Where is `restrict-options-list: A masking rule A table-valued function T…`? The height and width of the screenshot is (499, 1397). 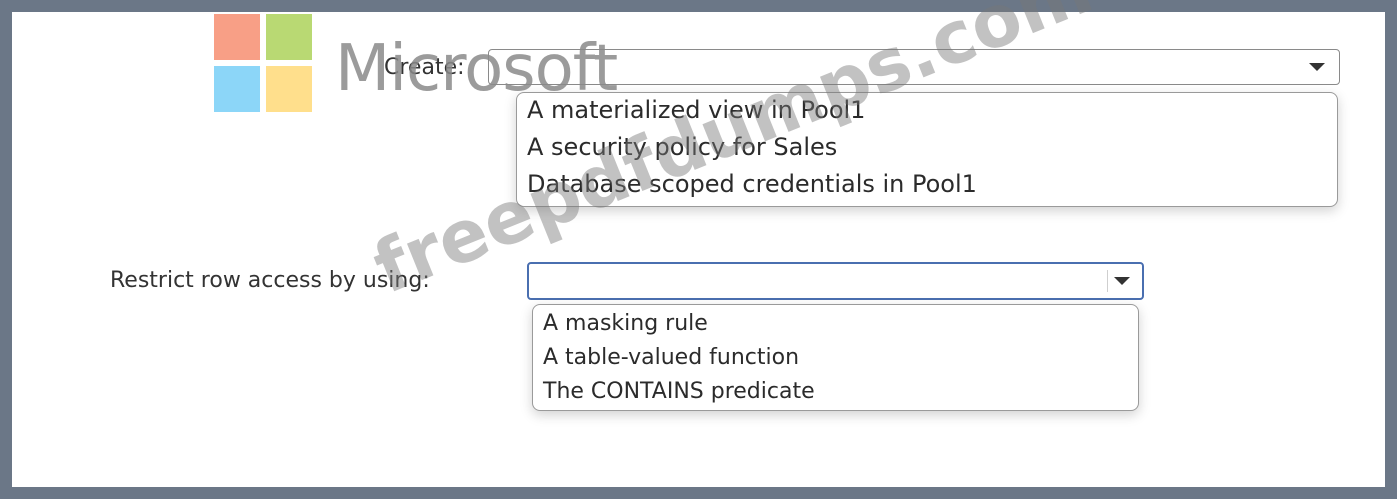
restrict-options-list: A masking rule A table-valued function T… is located at coordinates (835, 357).